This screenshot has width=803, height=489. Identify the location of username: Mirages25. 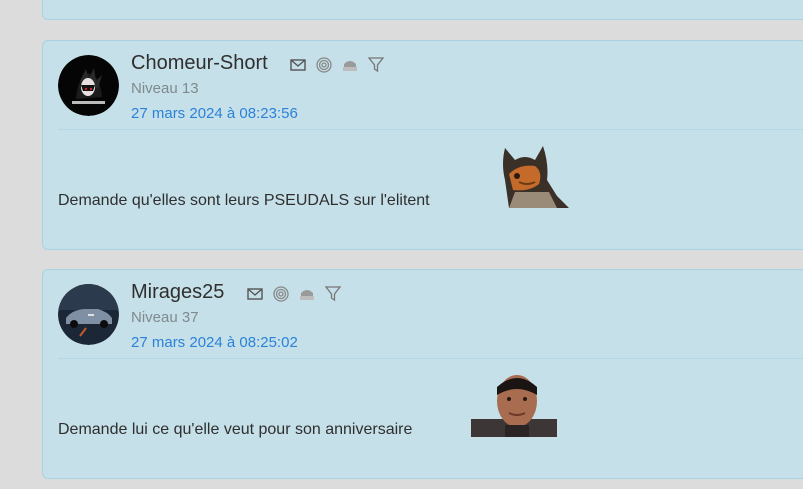
(177, 292).